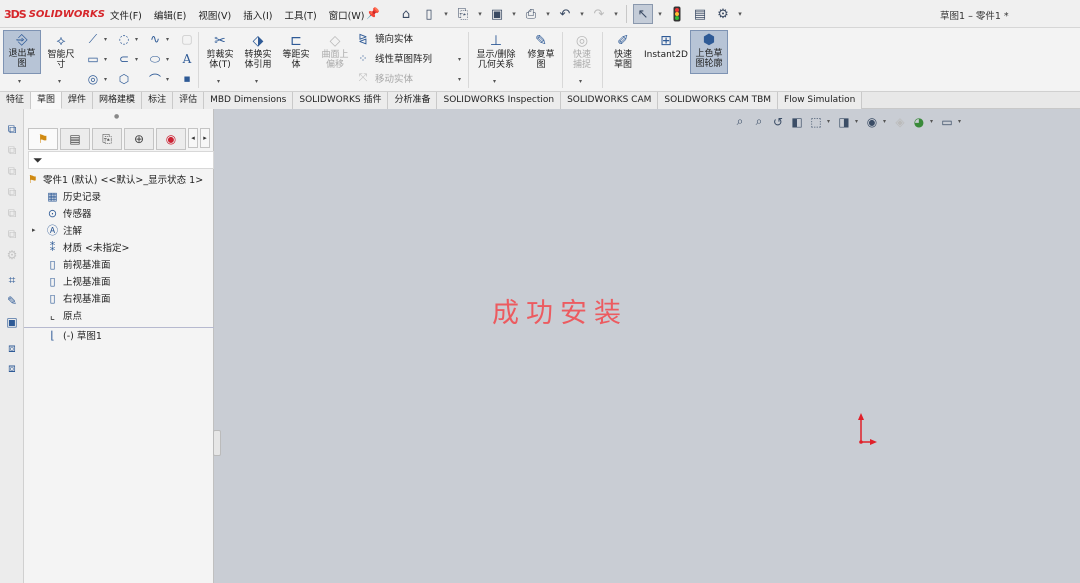  I want to click on repair-sketch-button: ✎ 修复草图, so click(541, 51).